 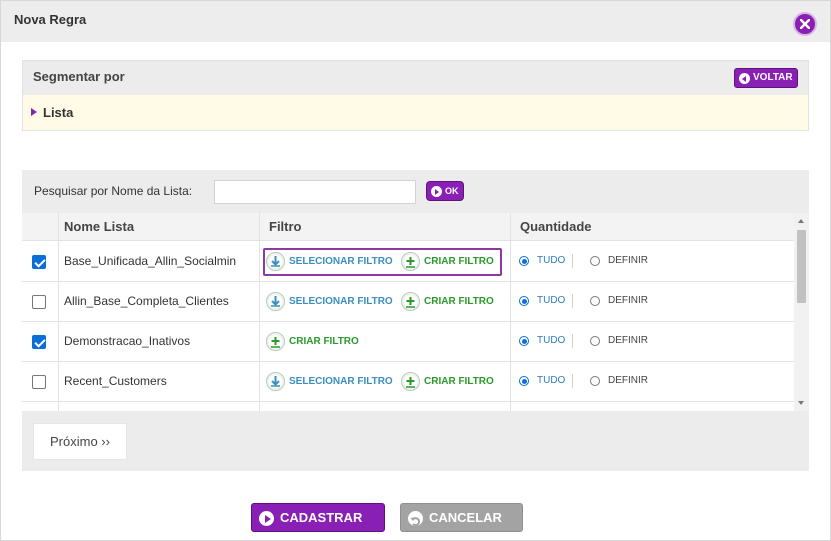 I want to click on table-row-partial, so click(x=408, y=406).